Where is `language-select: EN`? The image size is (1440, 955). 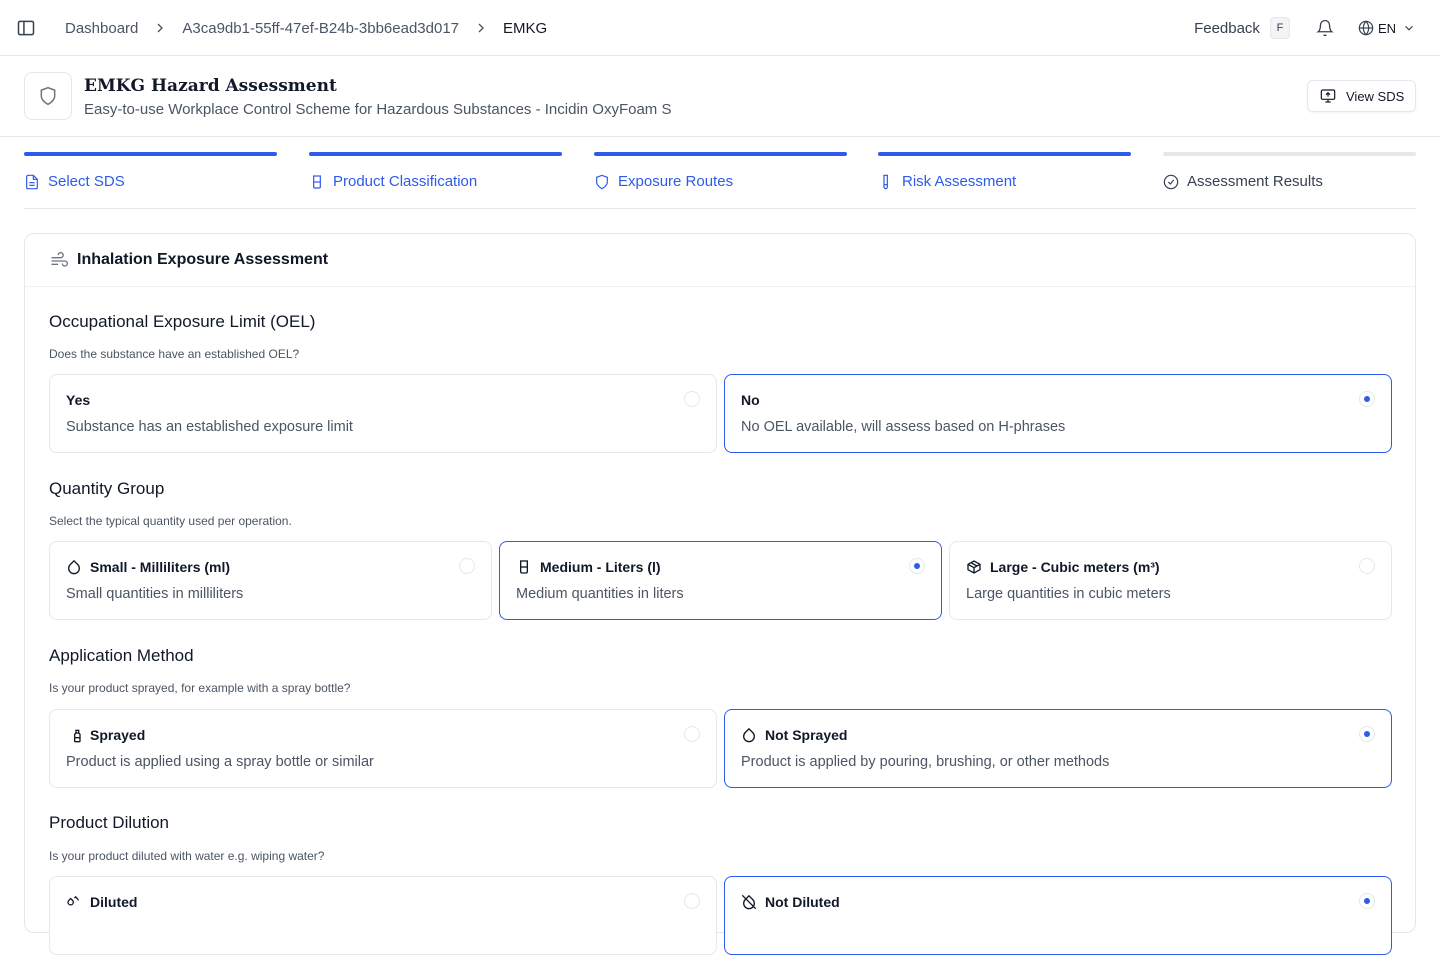
language-select: EN is located at coordinates (1387, 28).